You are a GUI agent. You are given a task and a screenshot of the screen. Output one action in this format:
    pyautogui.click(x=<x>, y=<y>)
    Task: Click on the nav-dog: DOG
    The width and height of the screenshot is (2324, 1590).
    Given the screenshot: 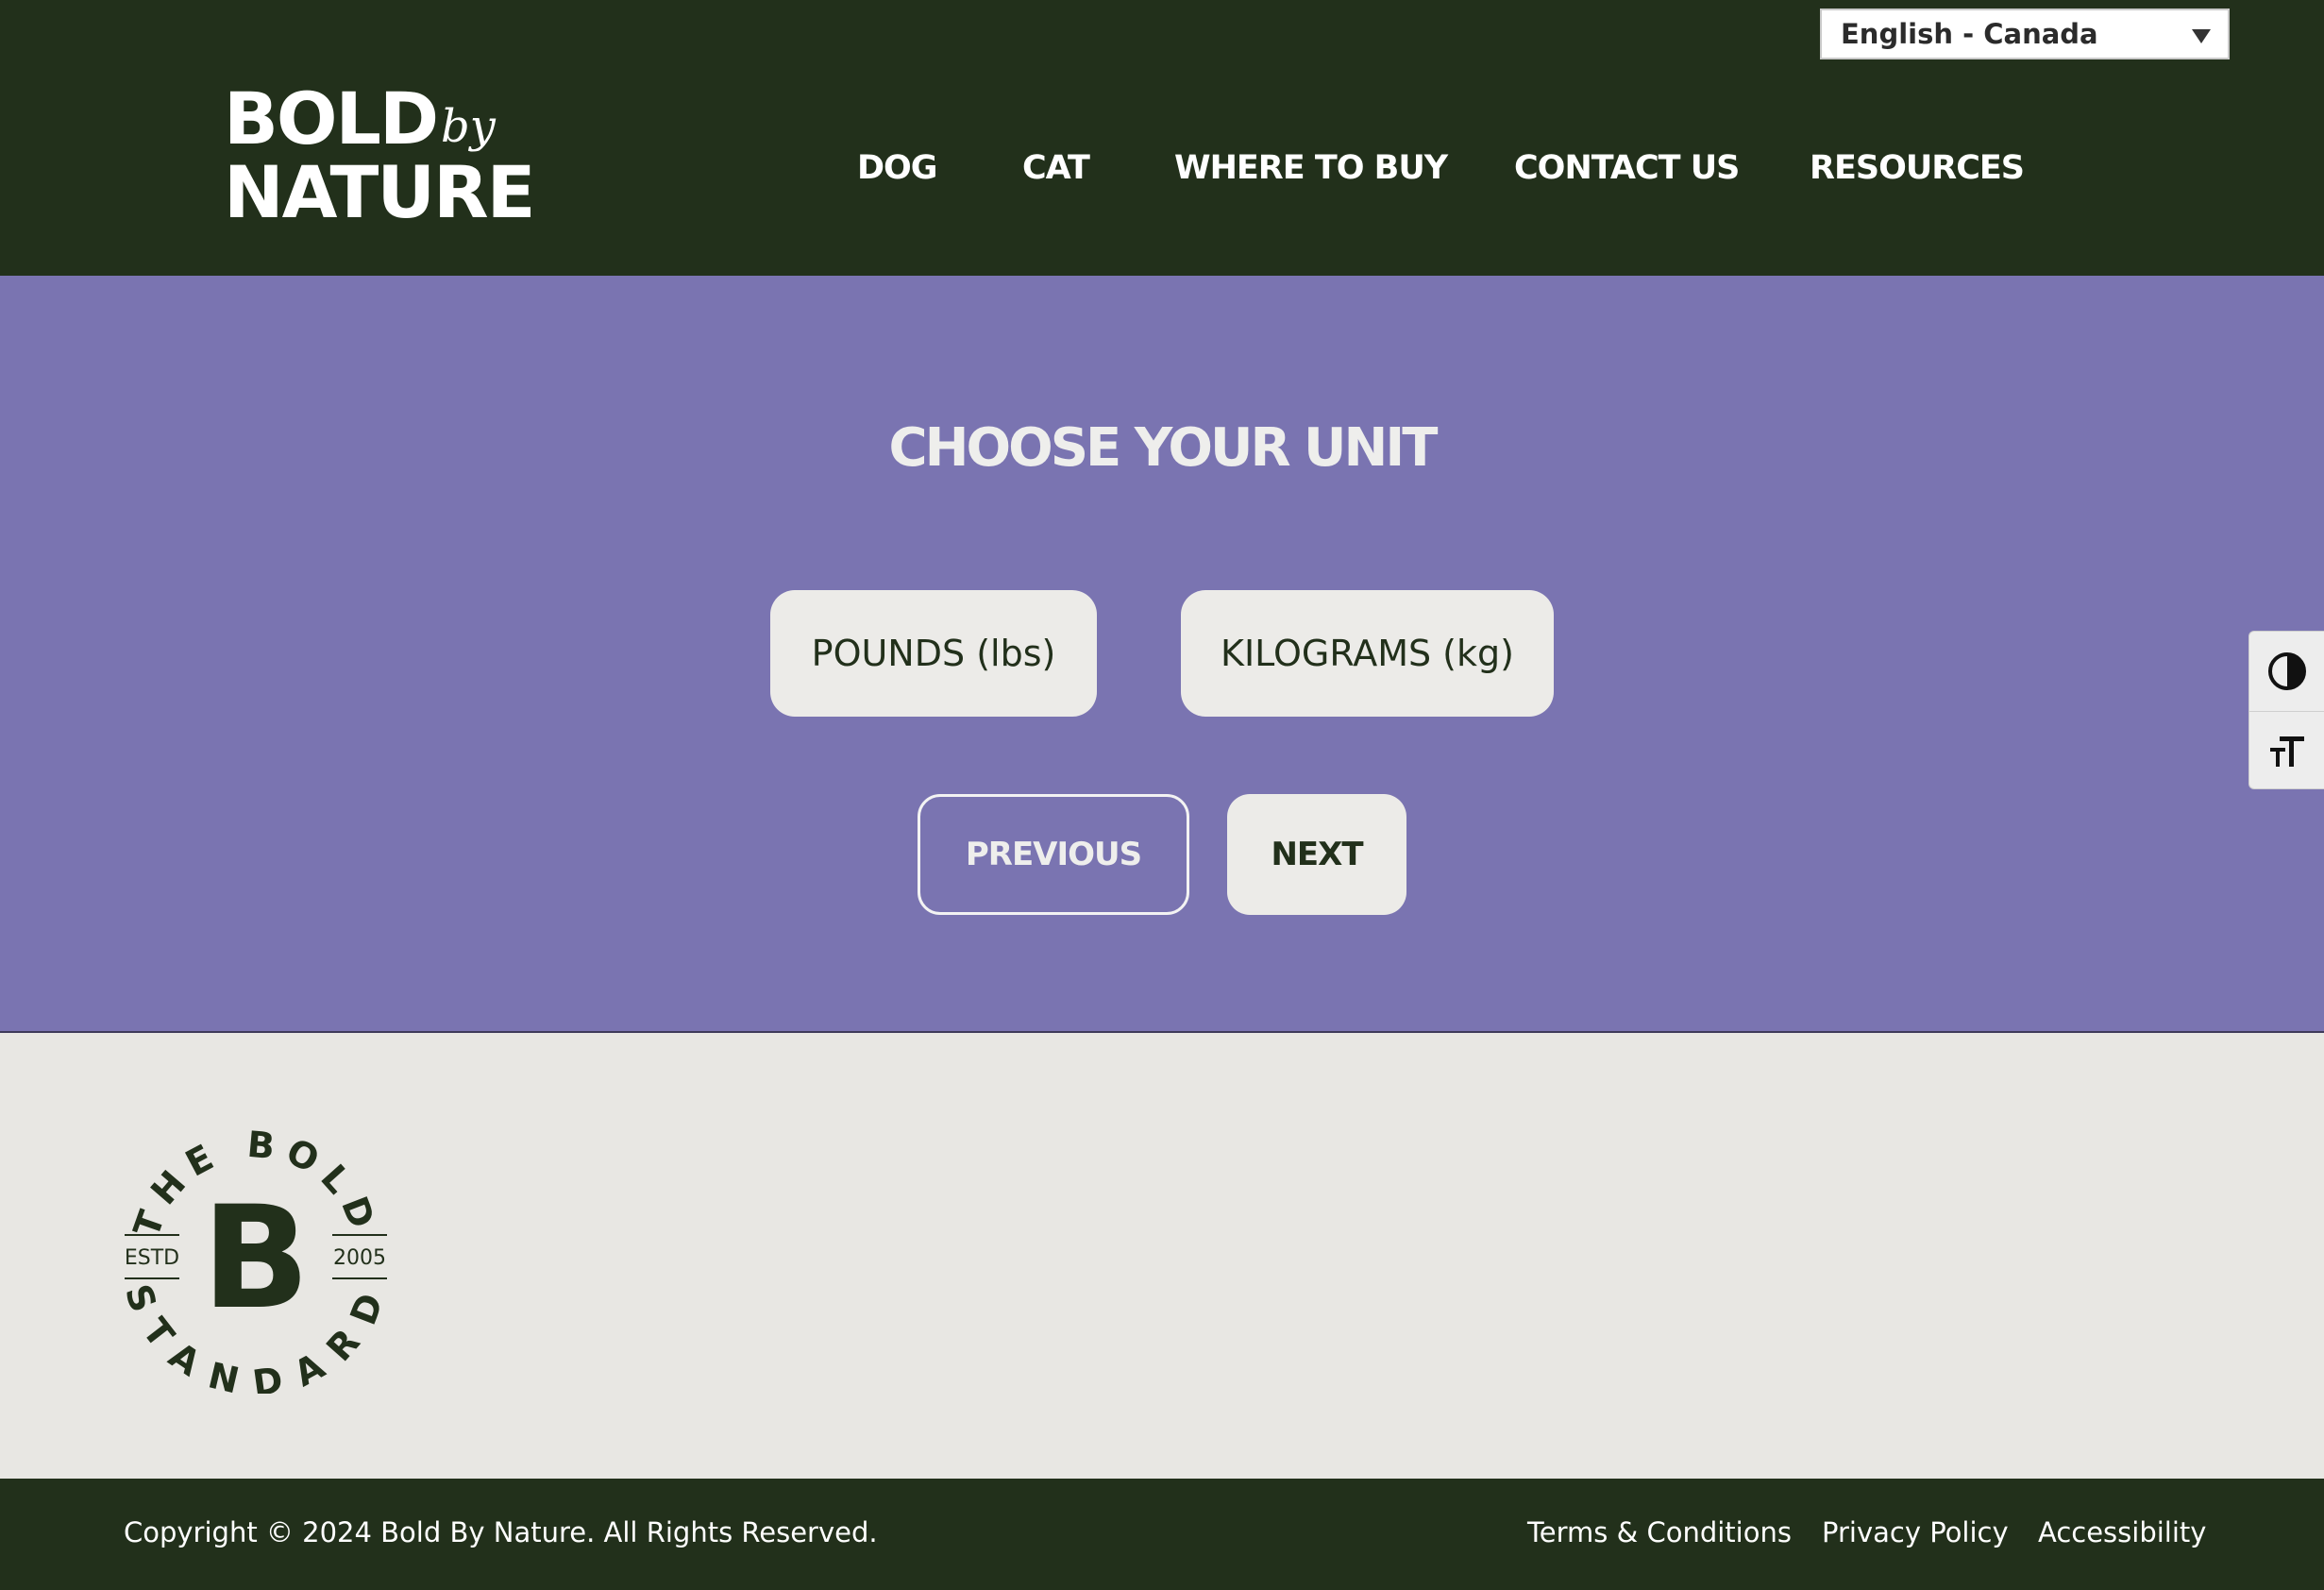 What is the action you would take?
    pyautogui.click(x=897, y=168)
    